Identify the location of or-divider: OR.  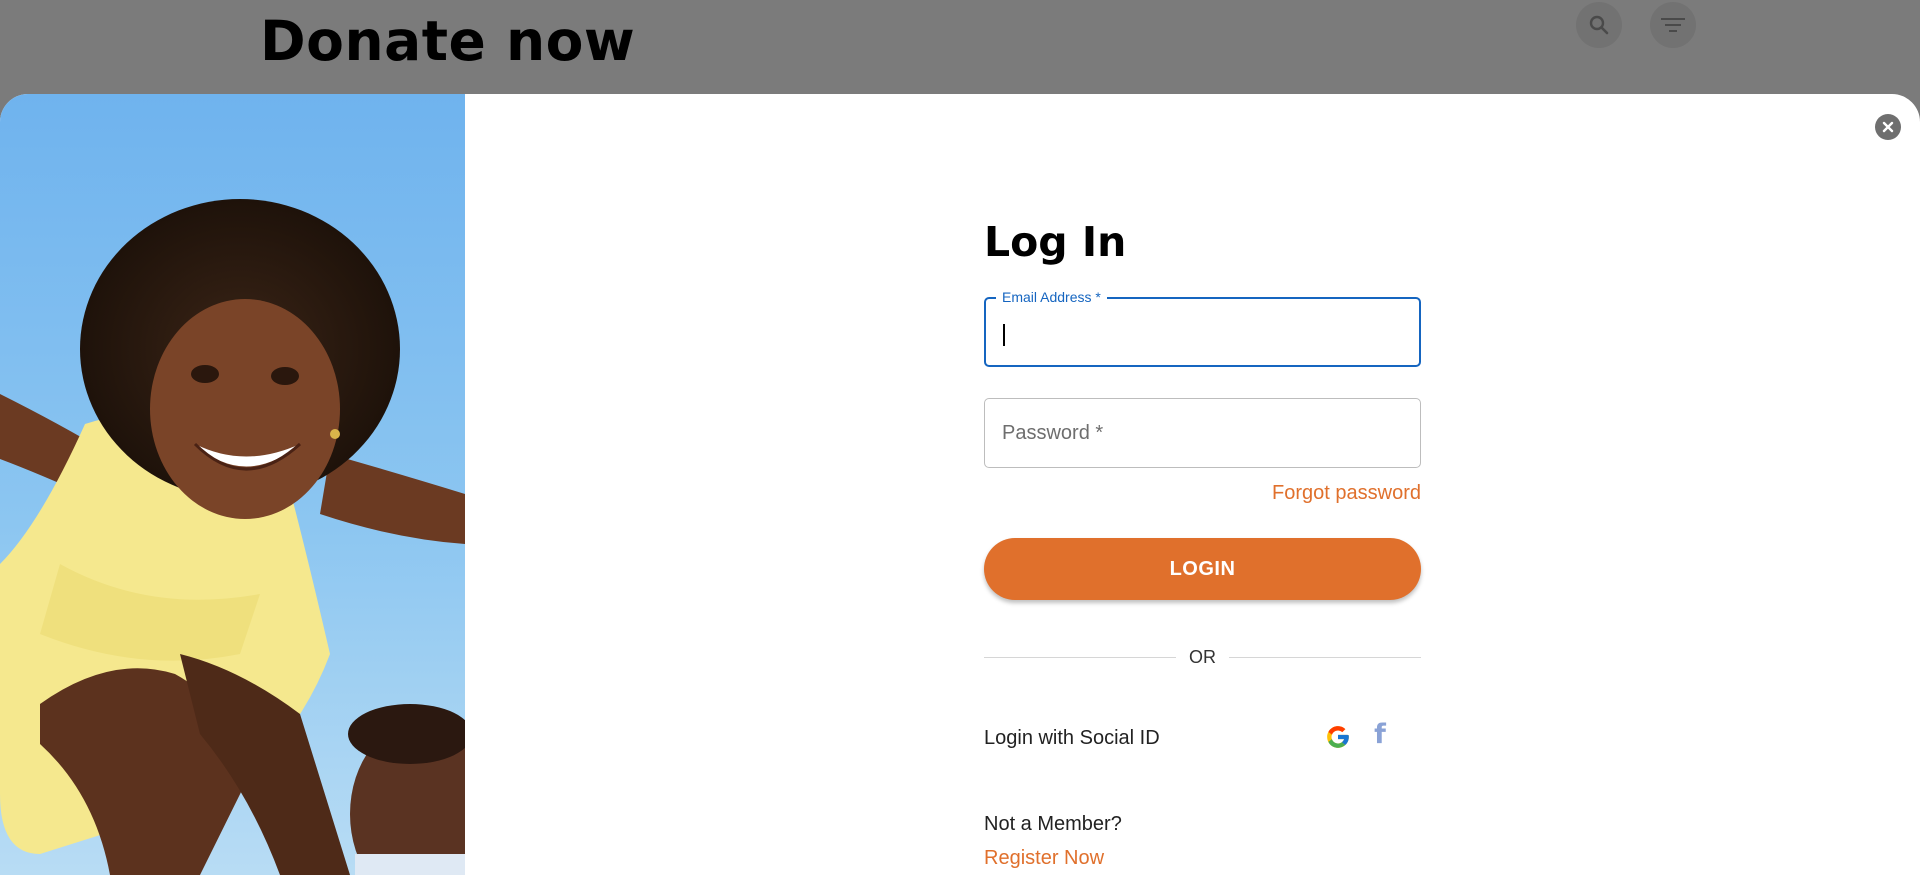
(1202, 657).